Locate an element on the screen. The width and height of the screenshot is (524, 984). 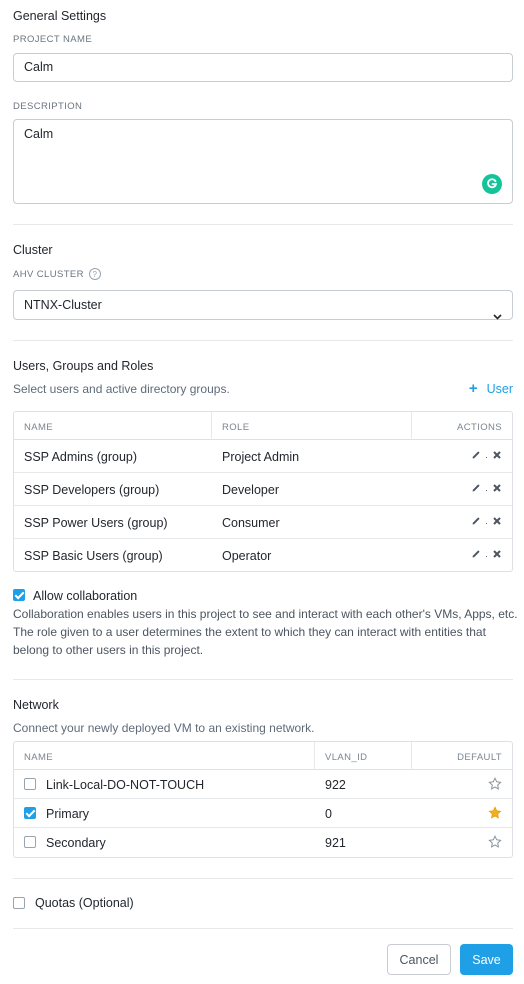
table-row: SSP Basic Users (group) Operator · is located at coordinates (263, 555).